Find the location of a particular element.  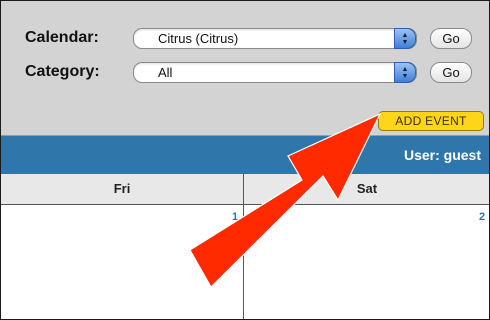

day-header-fri: Fri is located at coordinates (122, 188).